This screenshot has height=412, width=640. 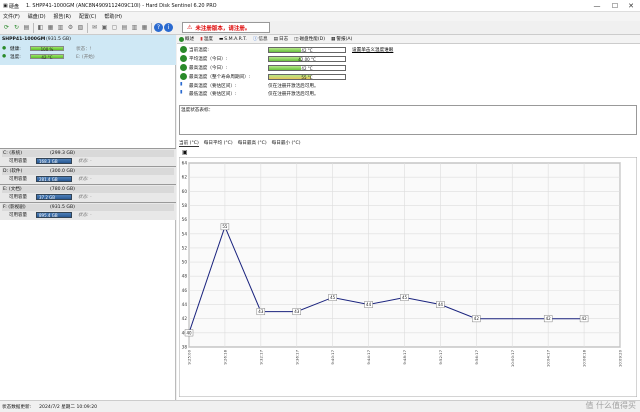 I want to click on x-tick-label: 9:52:17, so click(x=440, y=356).